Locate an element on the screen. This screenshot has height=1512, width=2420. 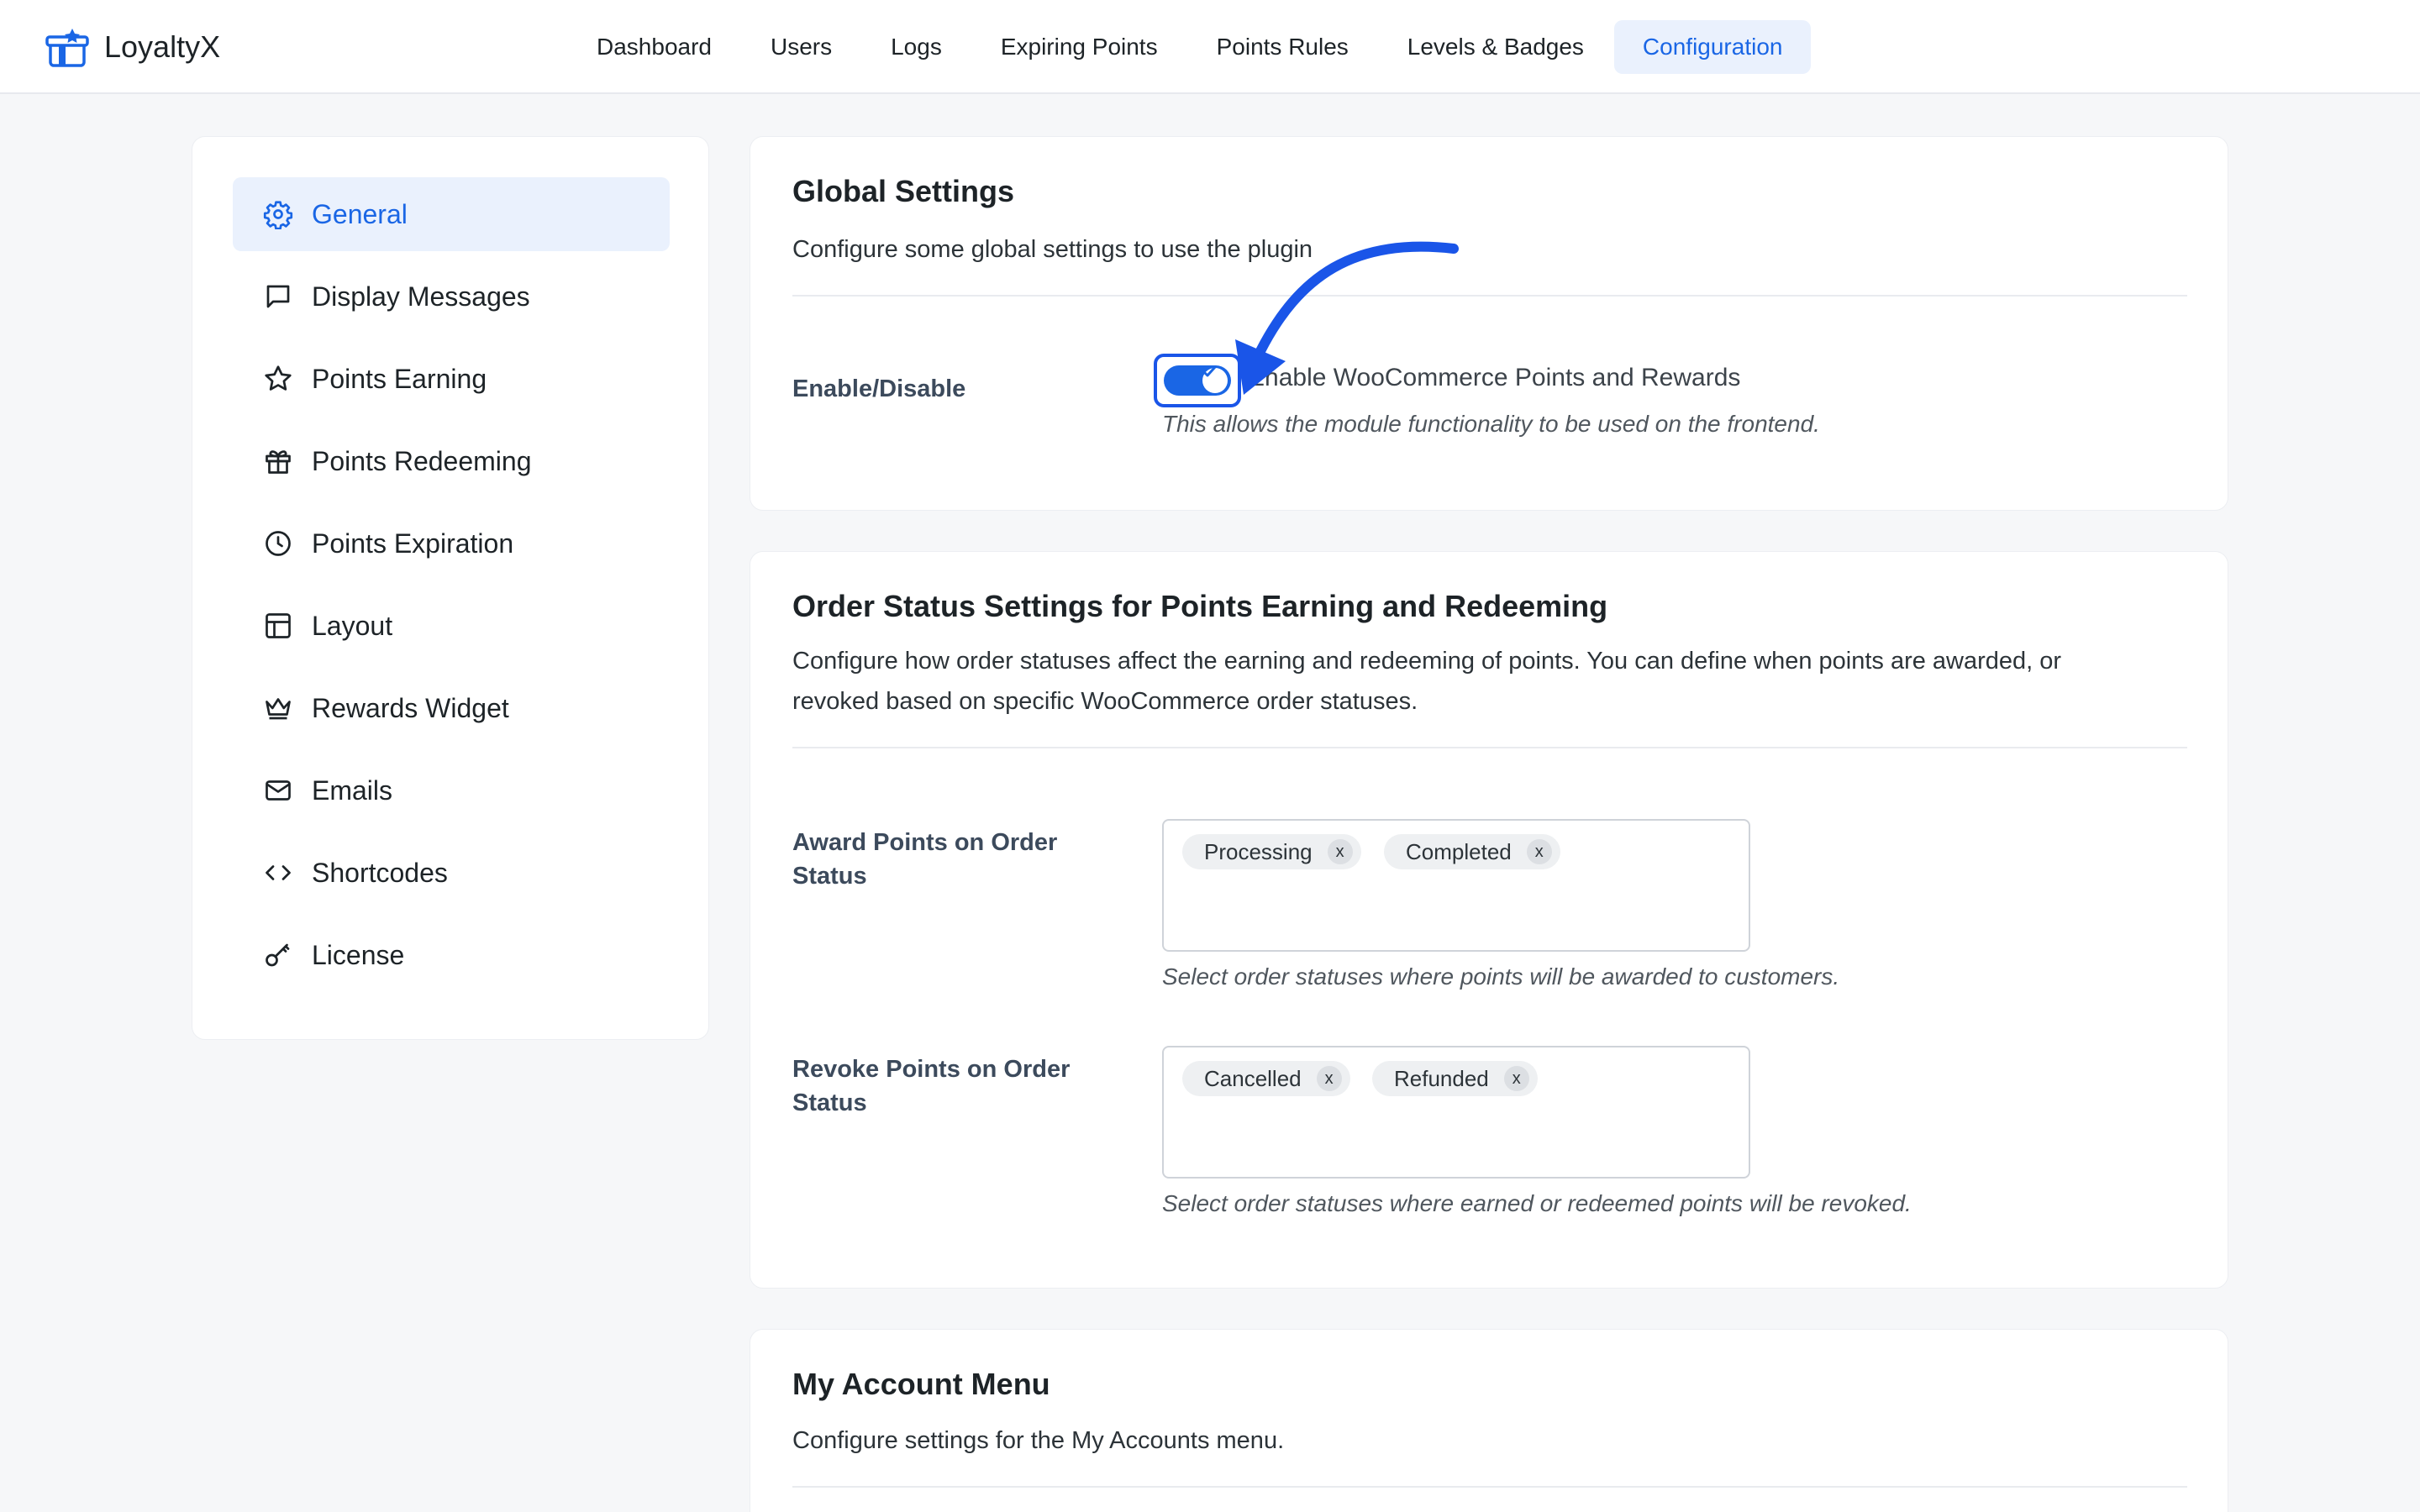
sidebar-item-points-expiration: Points Expiration is located at coordinates (451, 543).